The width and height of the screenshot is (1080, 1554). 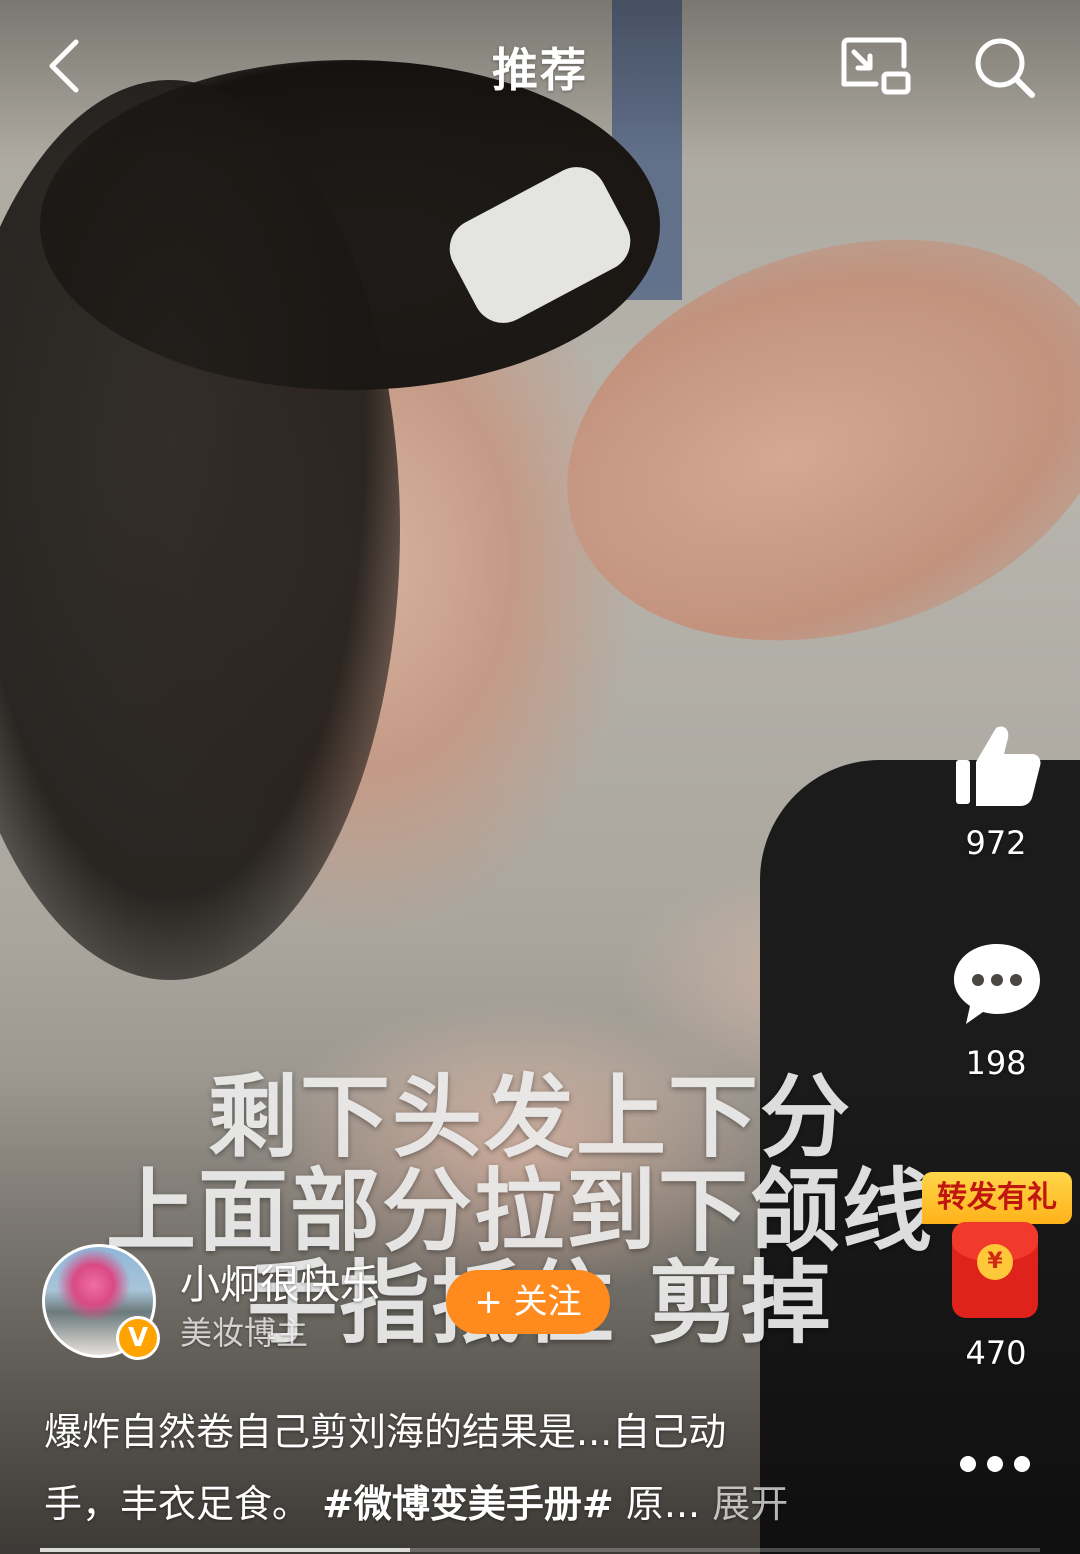 What do you see at coordinates (385, 1432) in the screenshot?
I see `caption-line-1: 爆炸自然卷自己剪刘海的结果是...自己动` at bounding box center [385, 1432].